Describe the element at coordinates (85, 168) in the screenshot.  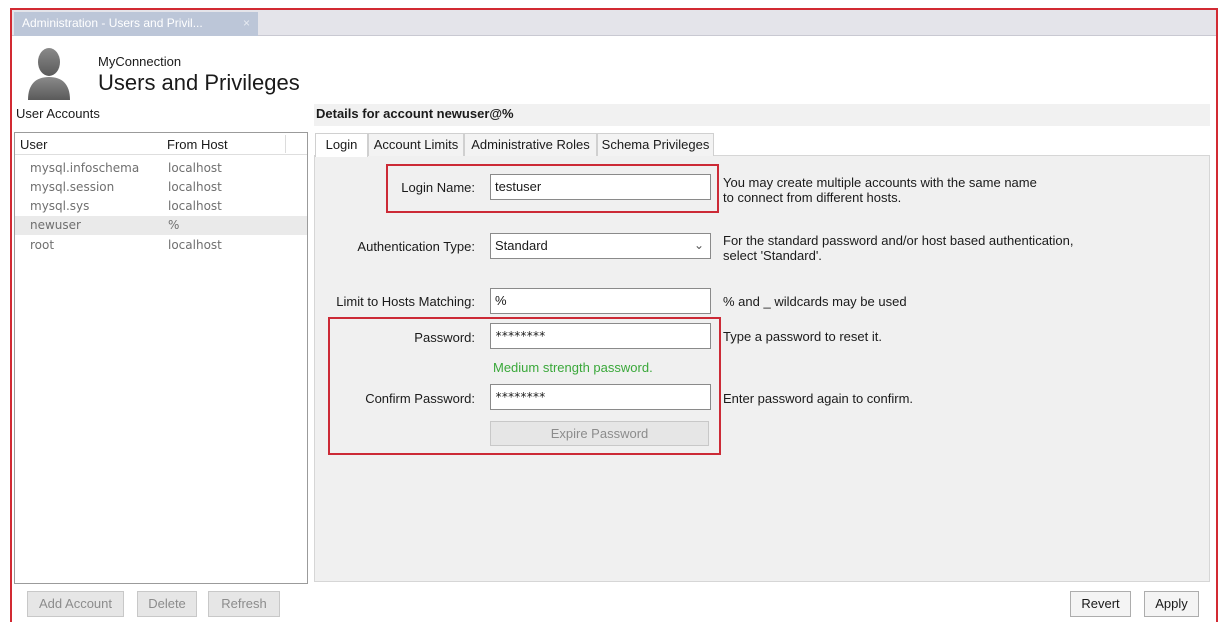
I see `user-cell: mysql.infoschema` at that location.